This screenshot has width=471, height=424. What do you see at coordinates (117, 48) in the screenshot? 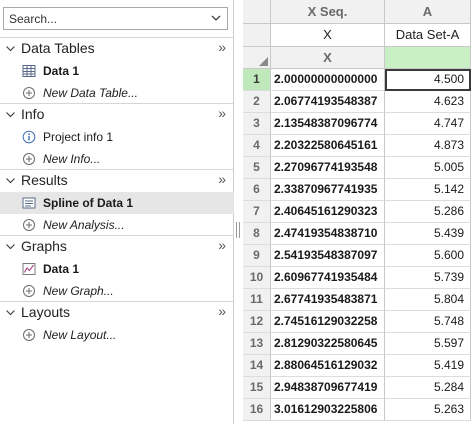
I see `section-header-0: Data Tables »` at bounding box center [117, 48].